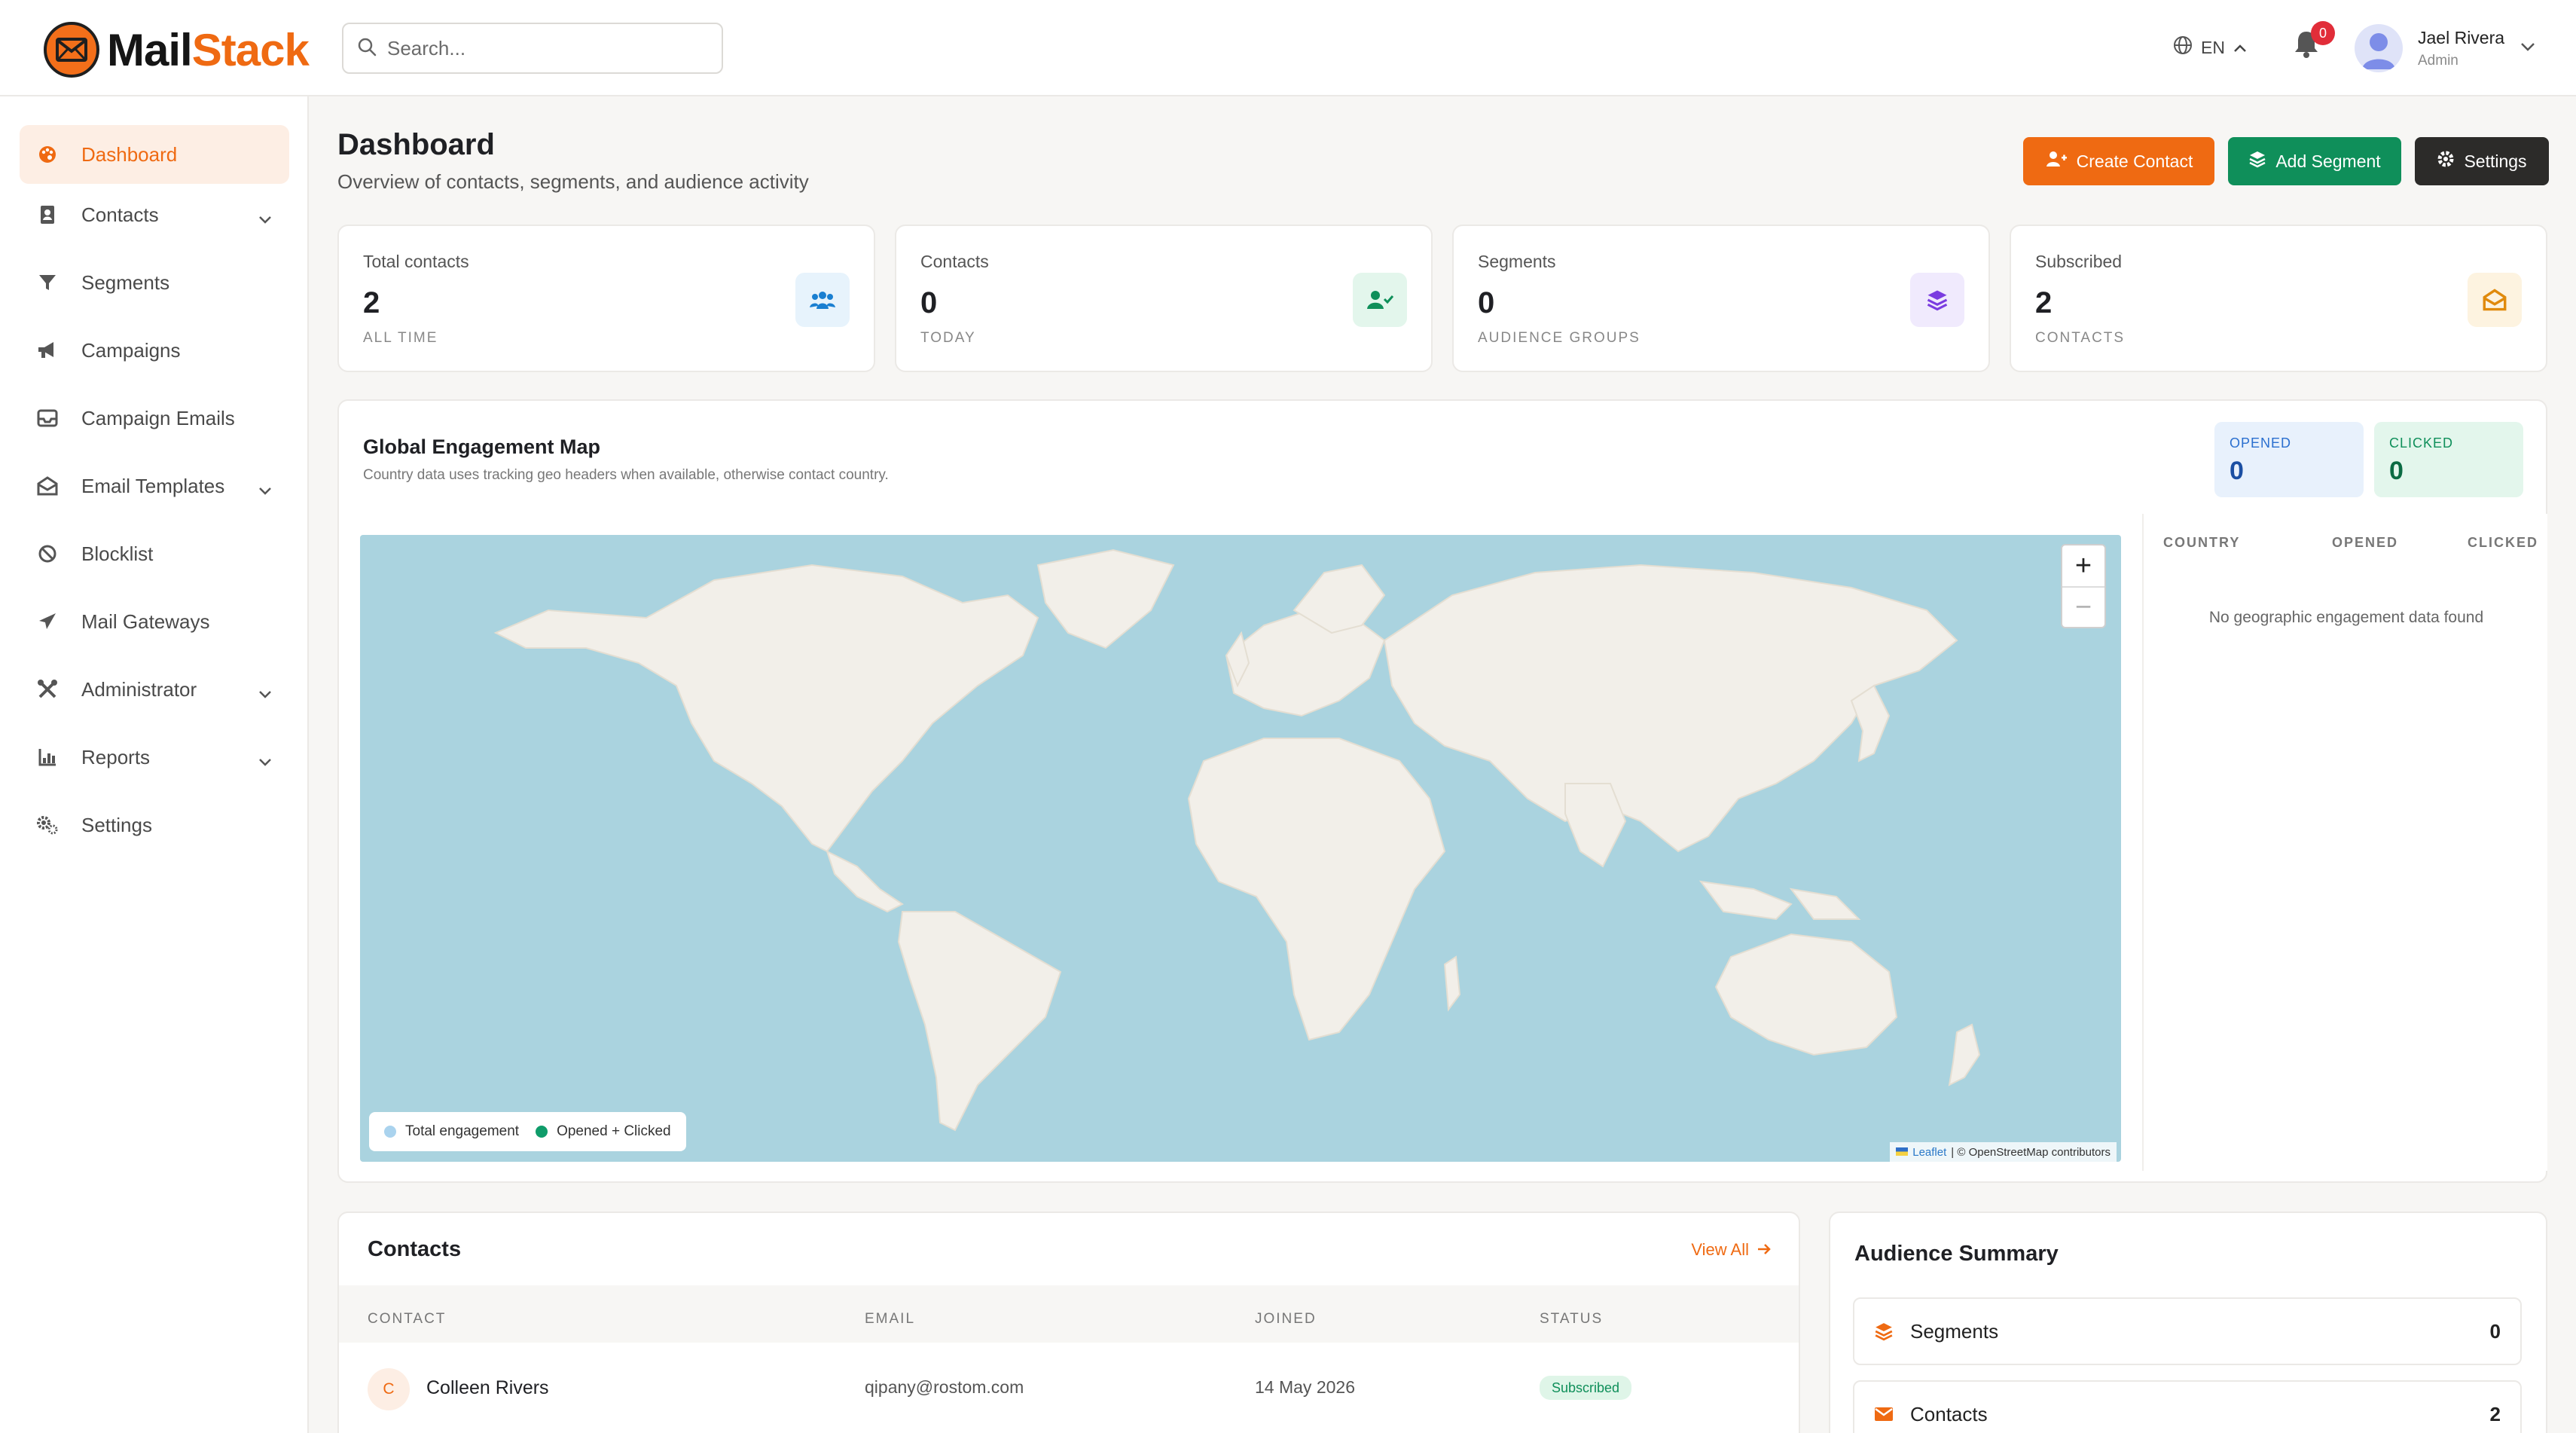 This screenshot has width=2576, height=1433. What do you see at coordinates (367, 48) in the screenshot?
I see `search-icon` at bounding box center [367, 48].